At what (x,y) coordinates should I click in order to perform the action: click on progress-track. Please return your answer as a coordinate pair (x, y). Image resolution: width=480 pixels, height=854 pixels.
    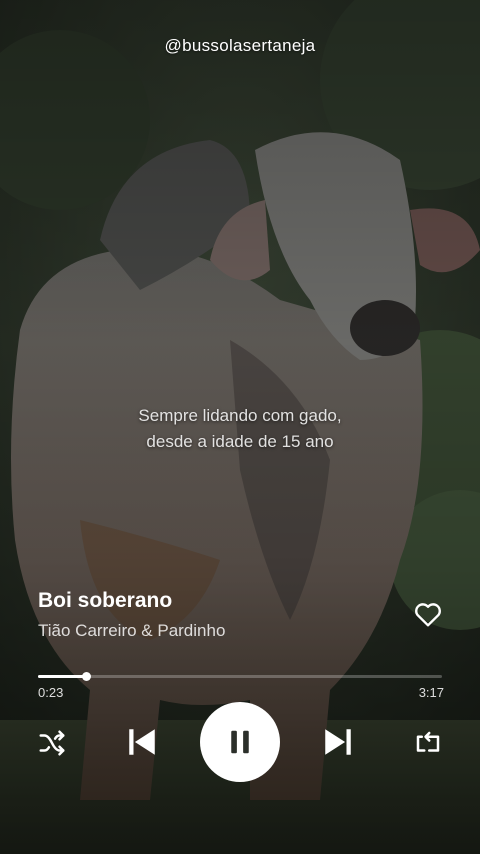
    Looking at the image, I should click on (240, 676).